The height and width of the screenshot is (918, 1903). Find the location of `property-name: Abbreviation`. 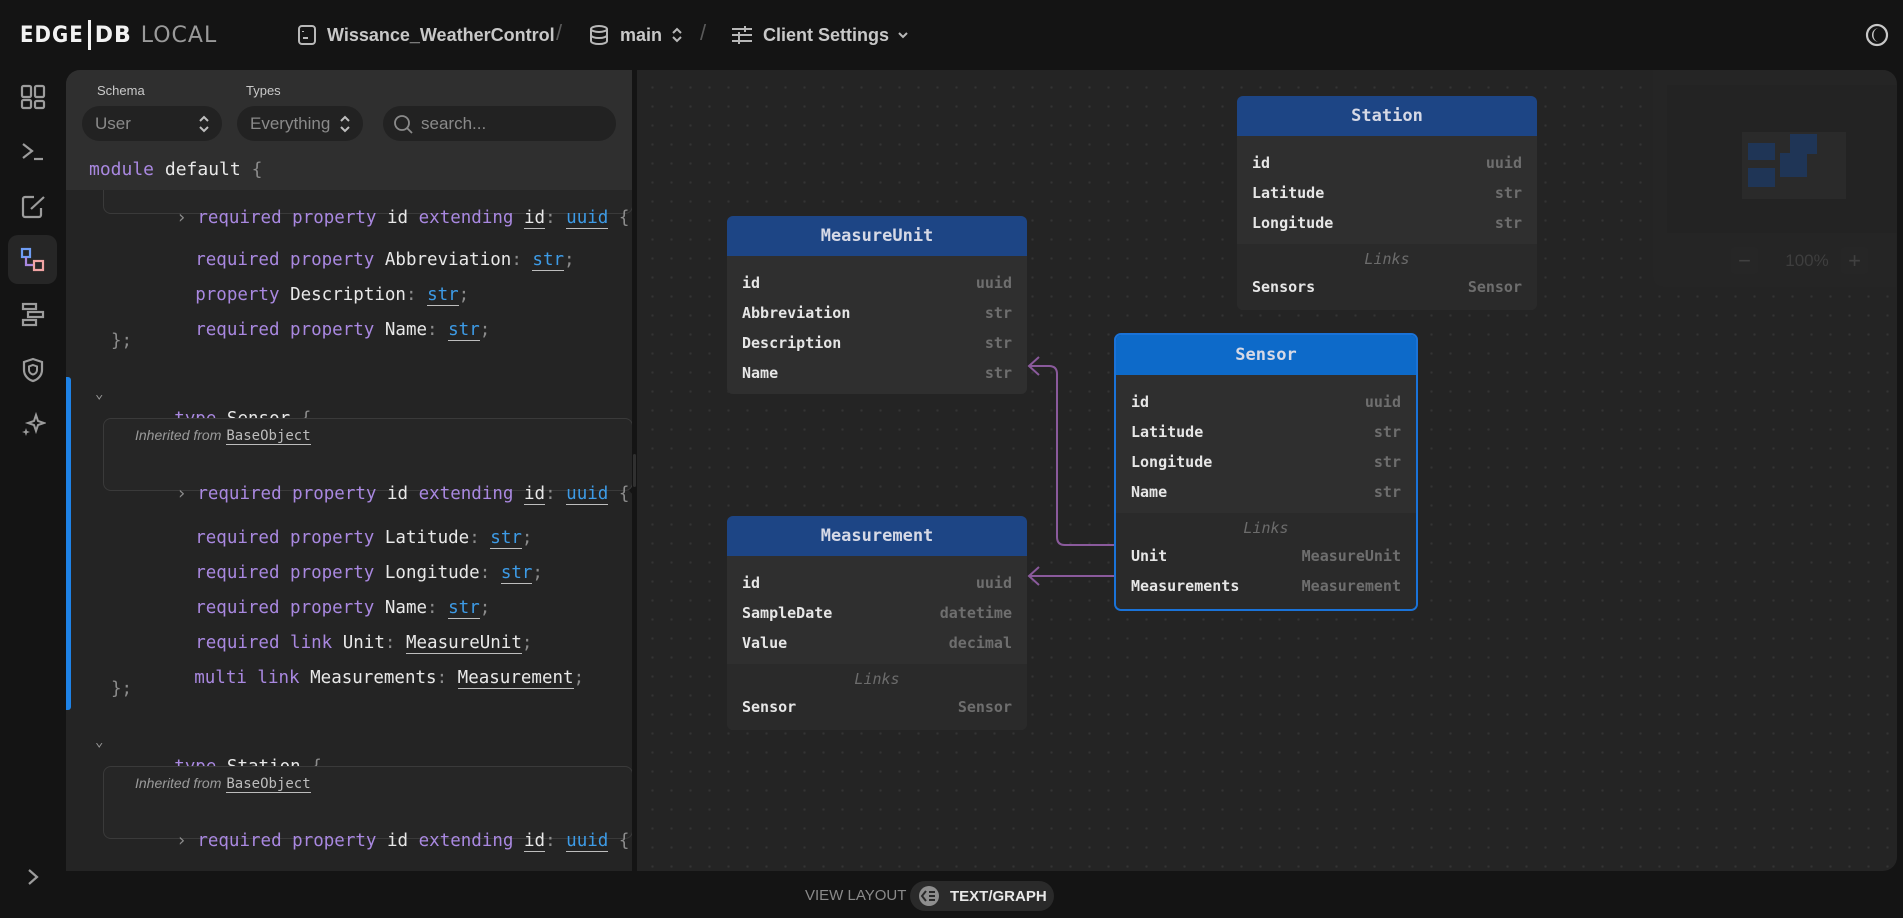

property-name: Abbreviation is located at coordinates (796, 313).